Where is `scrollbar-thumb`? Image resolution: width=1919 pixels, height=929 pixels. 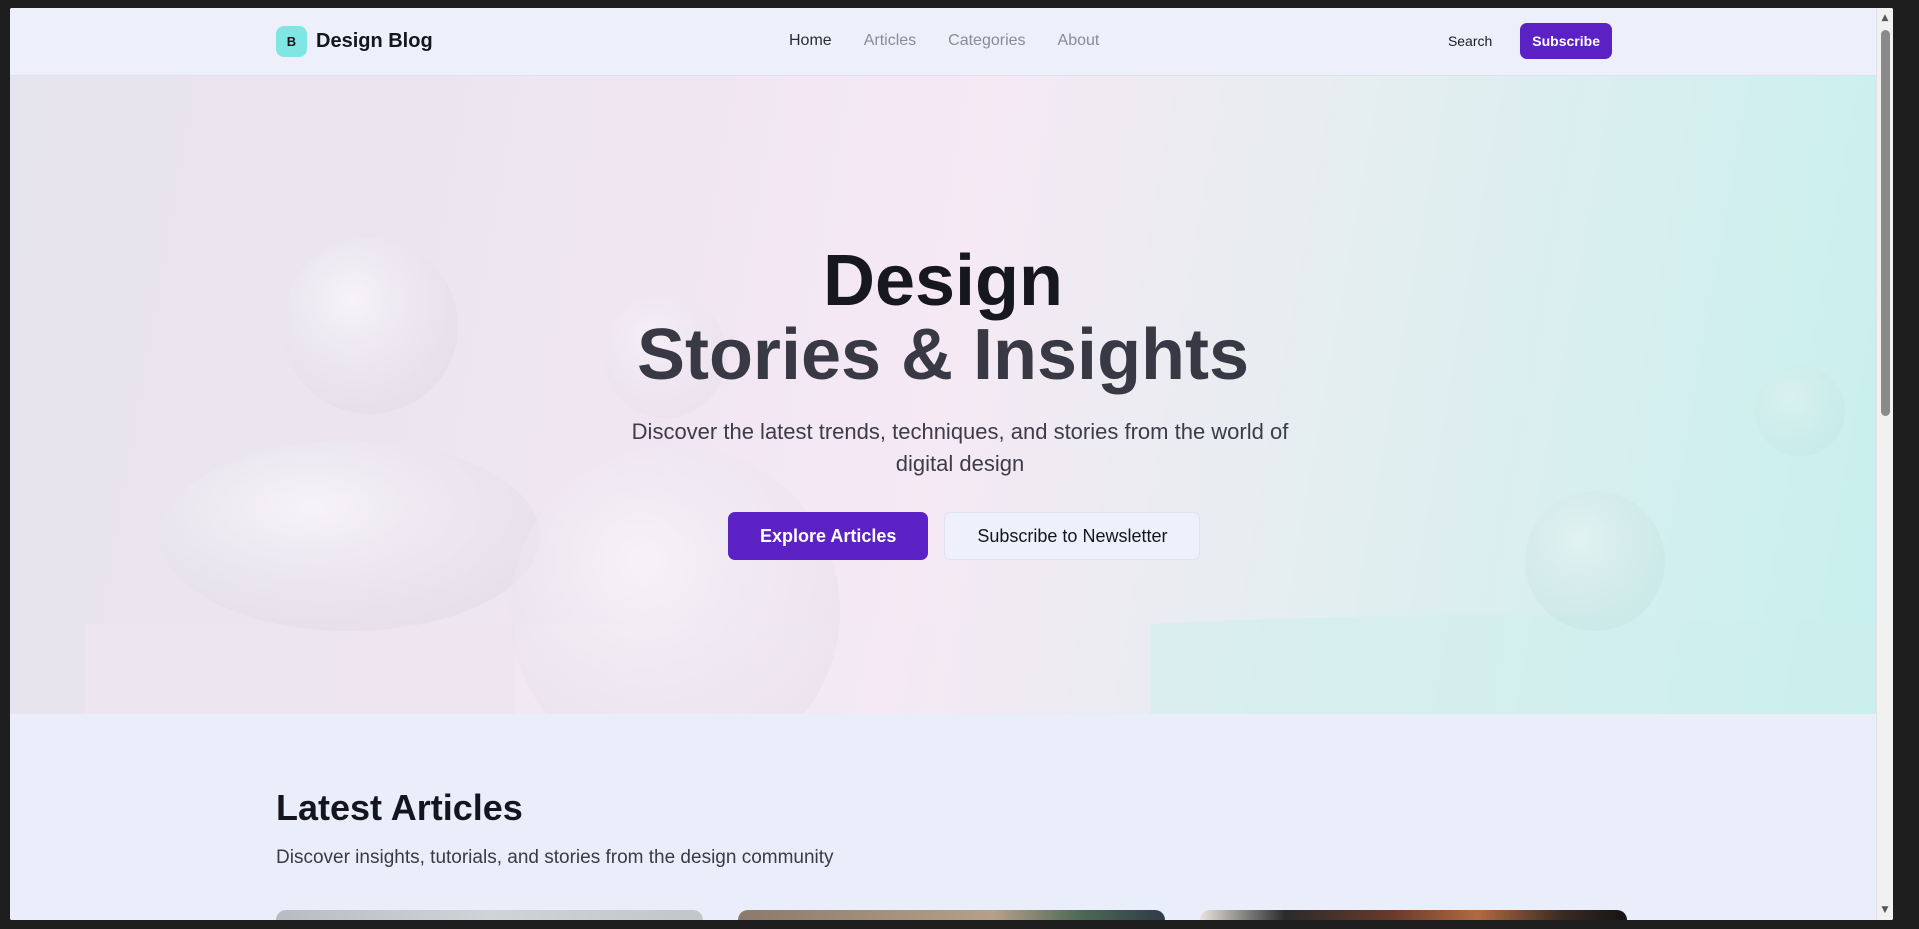 scrollbar-thumb is located at coordinates (1885, 223).